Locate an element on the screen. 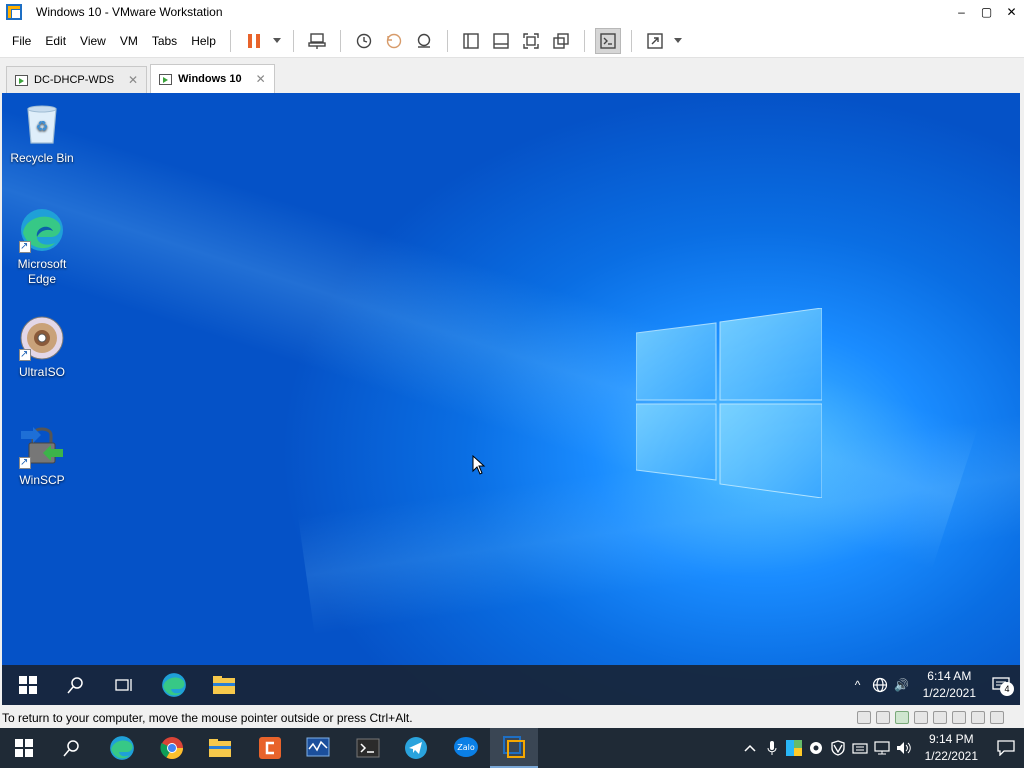 The height and width of the screenshot is (768, 1024). microphone-icon is located at coordinates (772, 748).